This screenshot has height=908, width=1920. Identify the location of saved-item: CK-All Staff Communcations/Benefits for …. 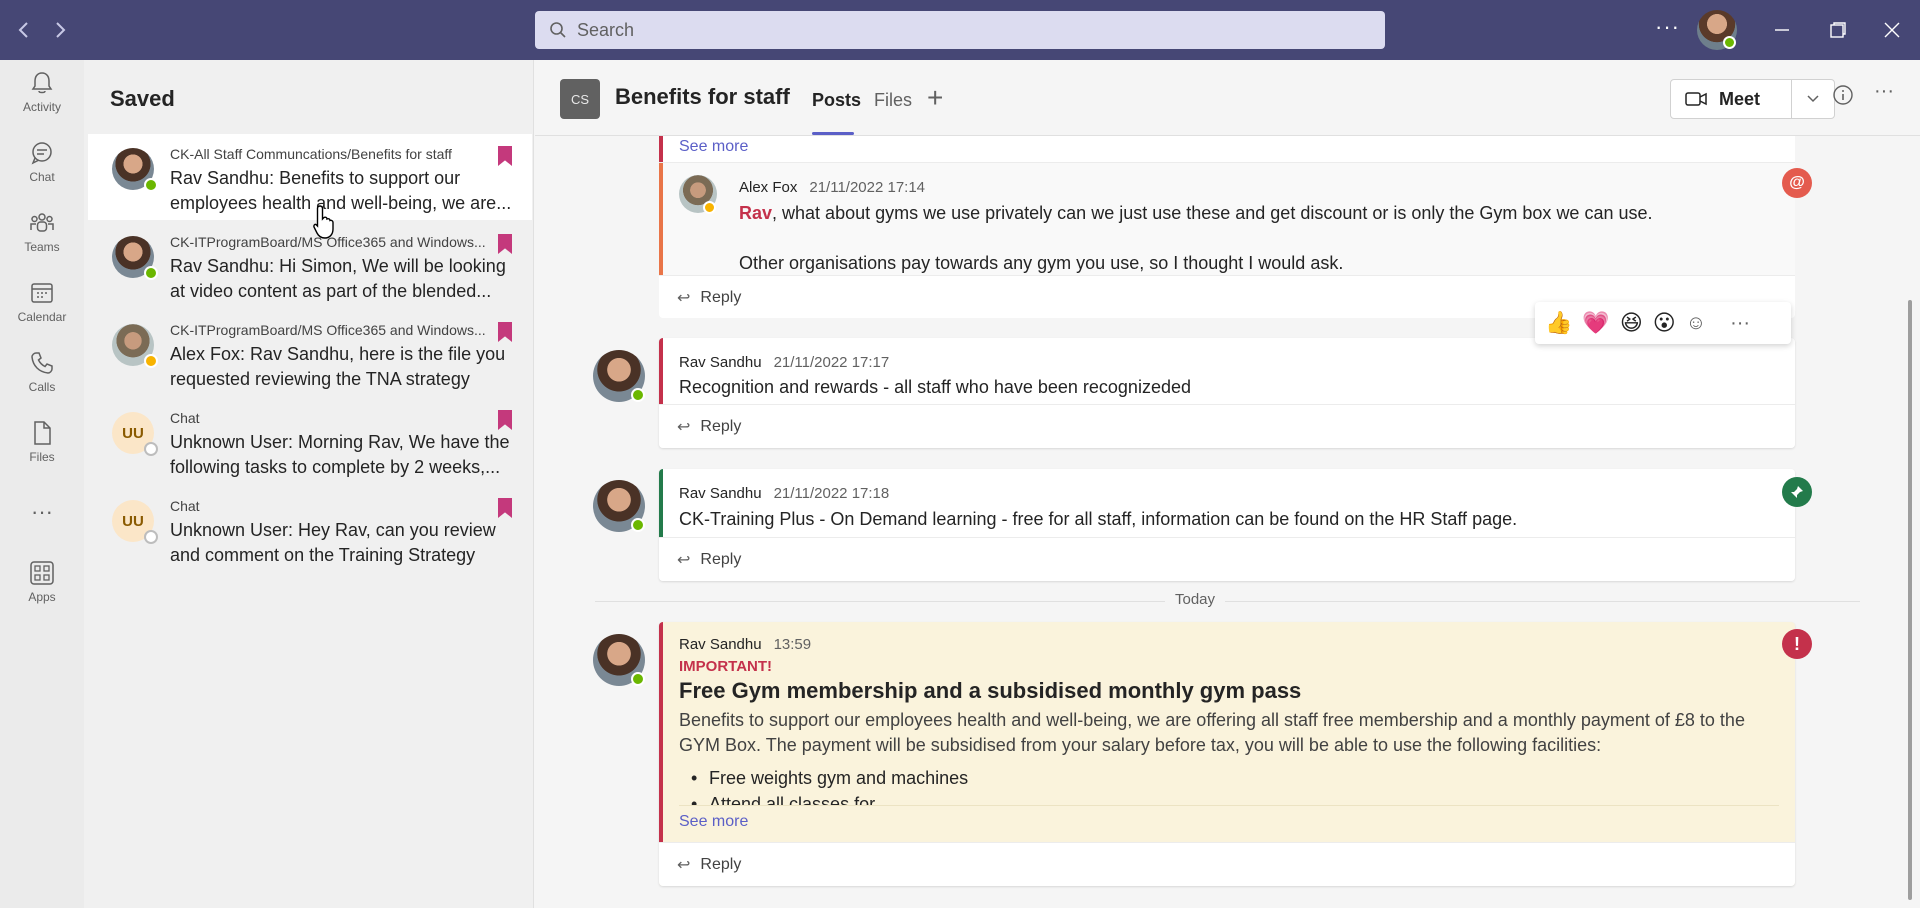
(310, 177).